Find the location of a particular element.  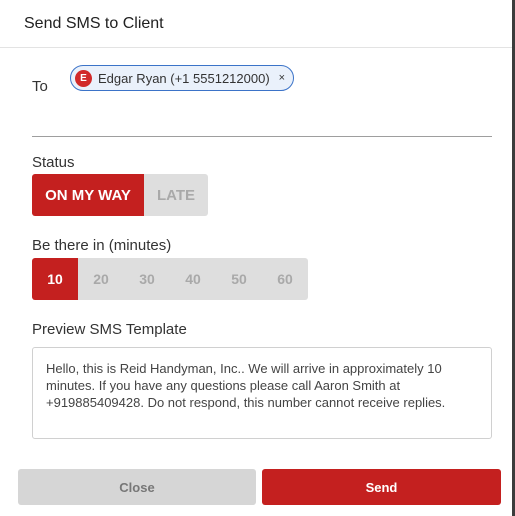

eta-option-20: 20 is located at coordinates (101, 279).